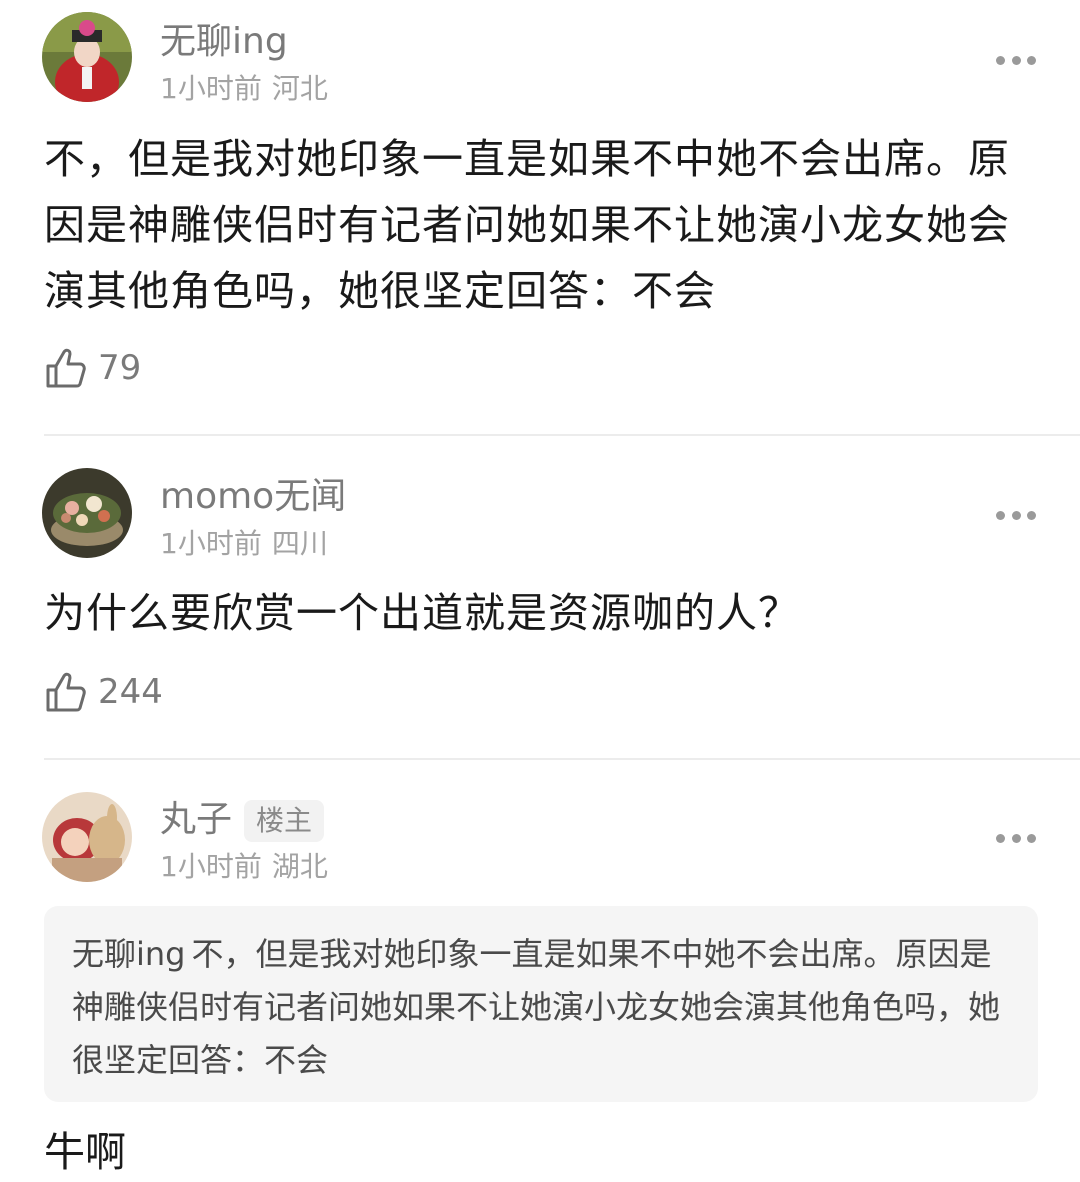 The height and width of the screenshot is (1182, 1080). I want to click on username: 无聊ing, so click(224, 42).